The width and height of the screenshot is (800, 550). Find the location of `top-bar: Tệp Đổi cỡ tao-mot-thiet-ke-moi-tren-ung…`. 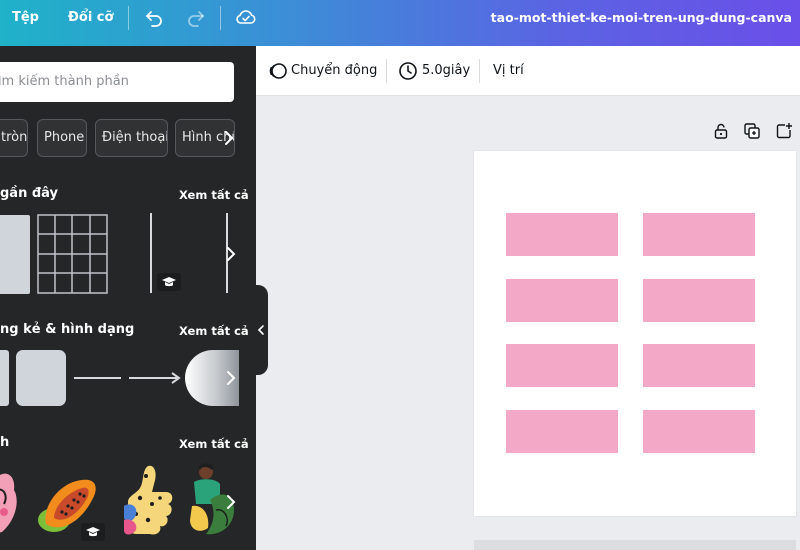

top-bar: Tệp Đổi cỡ tao-mot-thiet-ke-moi-tren-ung… is located at coordinates (400, 23).